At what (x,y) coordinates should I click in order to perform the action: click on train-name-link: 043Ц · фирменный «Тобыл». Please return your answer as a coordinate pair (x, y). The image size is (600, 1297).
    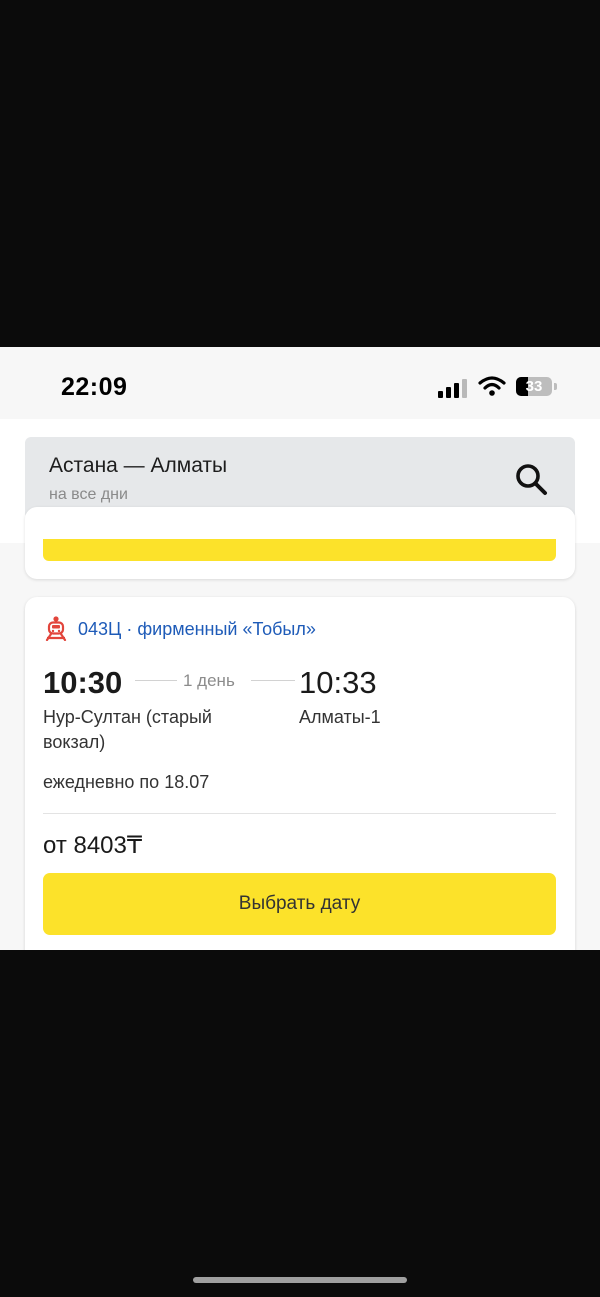
    Looking at the image, I should click on (197, 629).